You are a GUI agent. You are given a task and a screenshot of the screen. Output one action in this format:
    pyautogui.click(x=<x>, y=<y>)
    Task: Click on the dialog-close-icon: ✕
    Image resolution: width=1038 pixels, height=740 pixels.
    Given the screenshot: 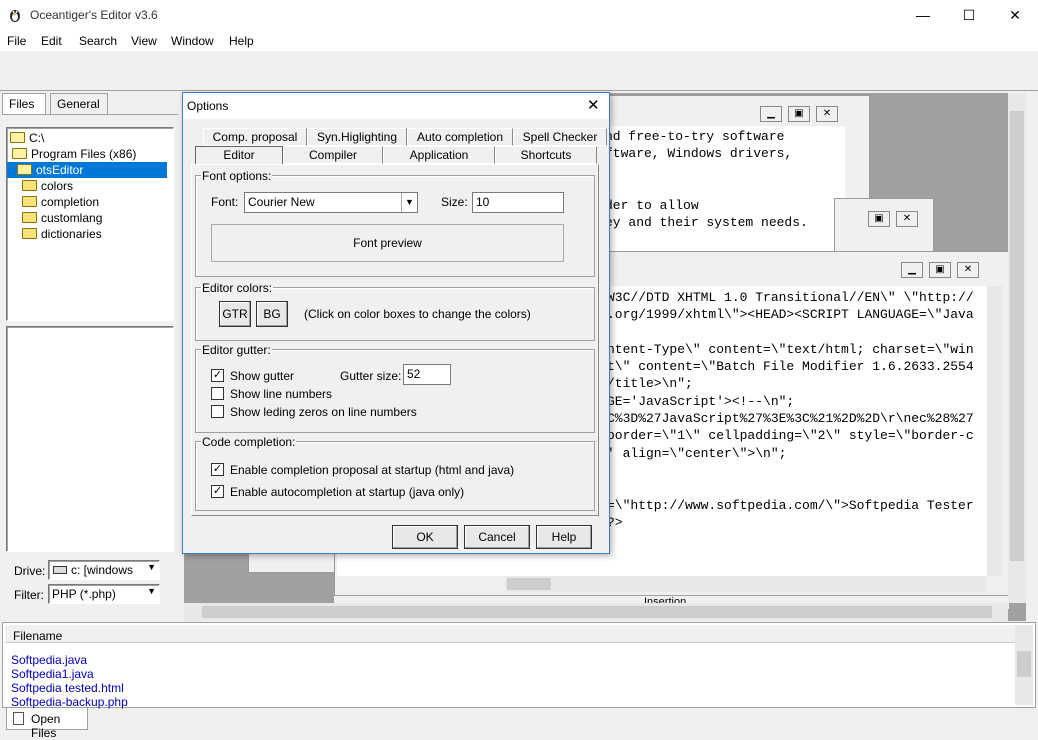 What is the action you would take?
    pyautogui.click(x=593, y=105)
    